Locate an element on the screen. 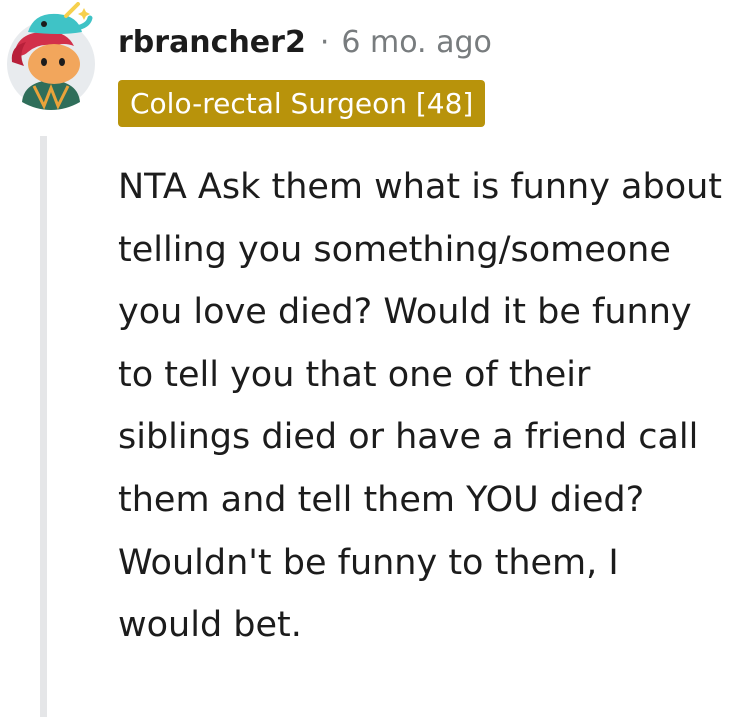  user-avatar is located at coordinates (51, 57).